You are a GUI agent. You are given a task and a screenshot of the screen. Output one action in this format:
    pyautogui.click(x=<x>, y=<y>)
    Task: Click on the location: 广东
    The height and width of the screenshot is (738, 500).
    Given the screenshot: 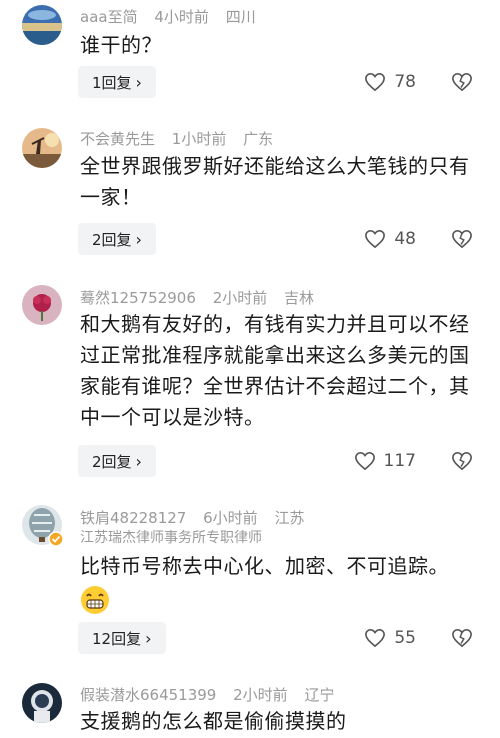 What is the action you would take?
    pyautogui.click(x=258, y=139)
    